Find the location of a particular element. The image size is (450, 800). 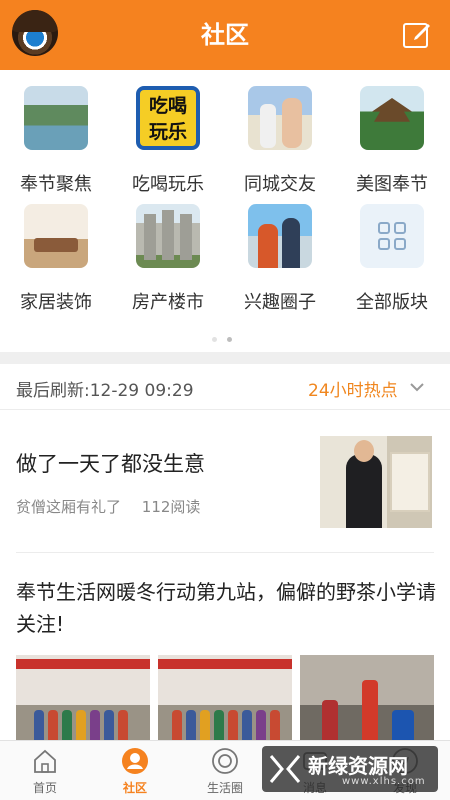

last-refresh-text: 最后刷新:12-29 09:29 is located at coordinates (105, 391).